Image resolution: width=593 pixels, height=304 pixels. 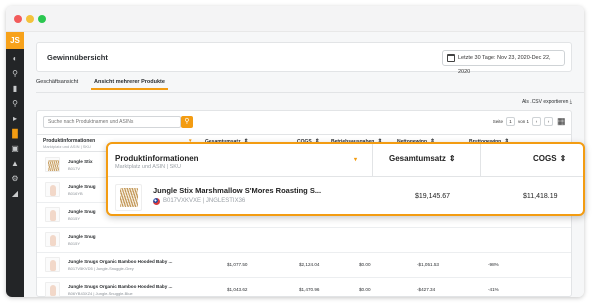 I want to click on prev-page-button: ‹, so click(x=536, y=121).